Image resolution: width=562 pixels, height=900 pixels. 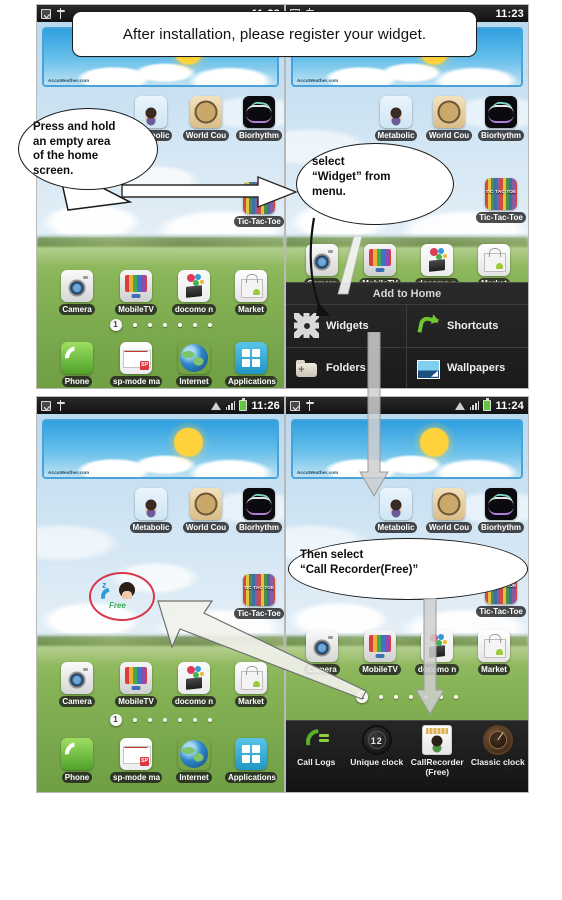 What do you see at coordinates (306, 368) in the screenshot?
I see `folder-plus-icon: +` at bounding box center [306, 368].